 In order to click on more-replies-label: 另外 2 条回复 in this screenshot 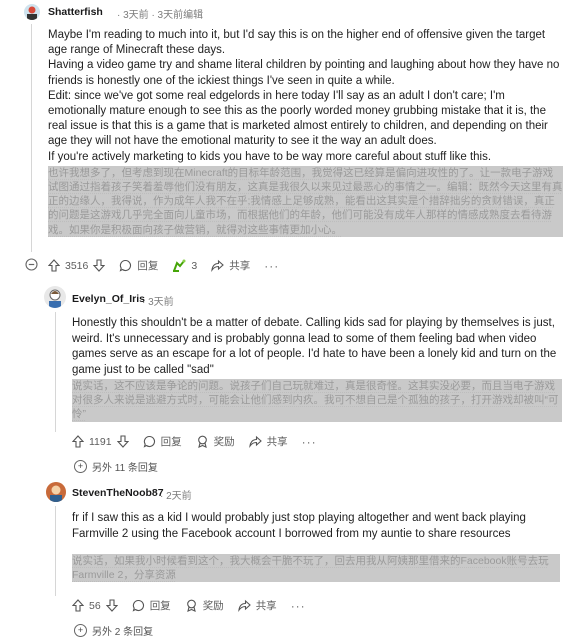, I will do `click(123, 632)`.